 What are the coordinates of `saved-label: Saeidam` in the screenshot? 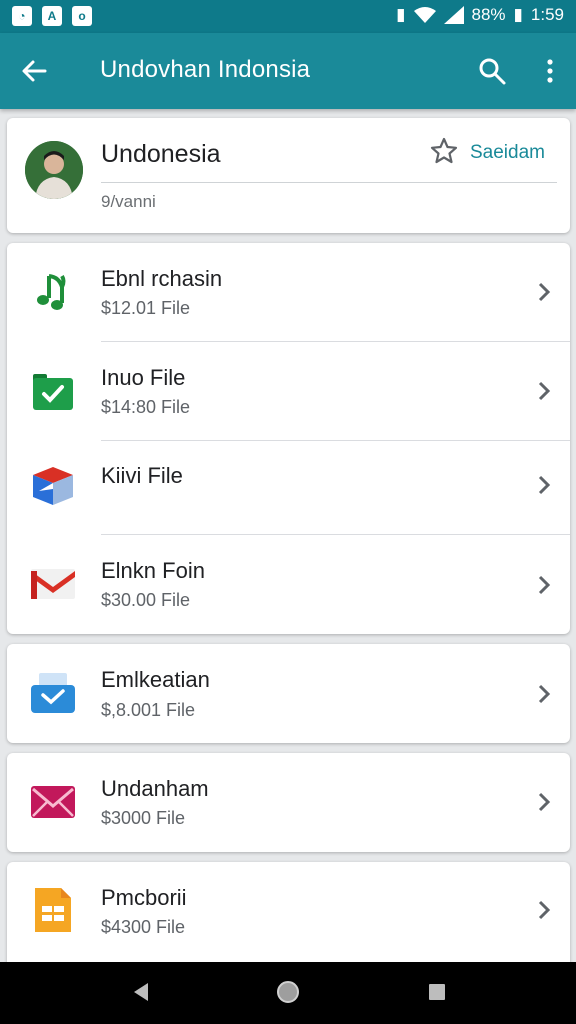 It's located at (507, 153).